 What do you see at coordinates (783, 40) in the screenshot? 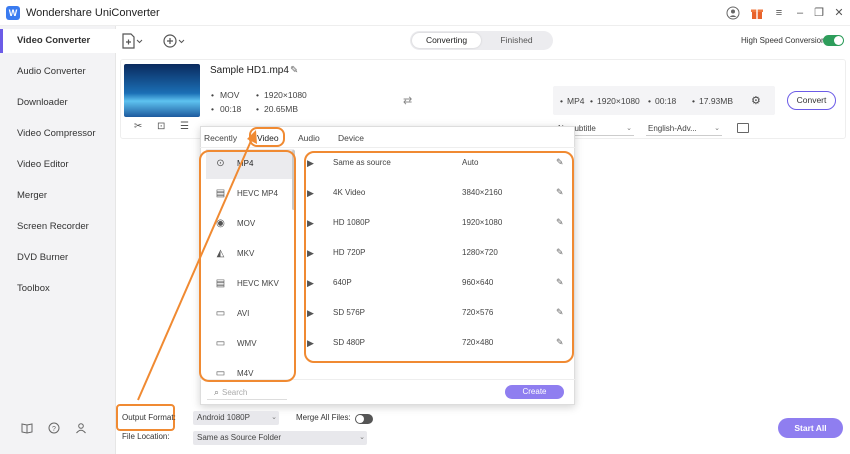
I see `high-speed-label: High Speed Conversion` at bounding box center [783, 40].